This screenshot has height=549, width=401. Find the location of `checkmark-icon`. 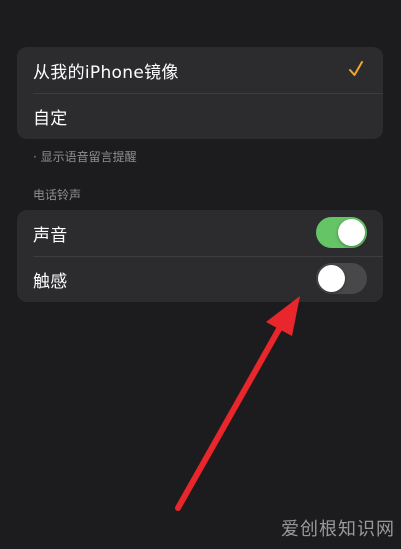

checkmark-icon is located at coordinates (356, 68).